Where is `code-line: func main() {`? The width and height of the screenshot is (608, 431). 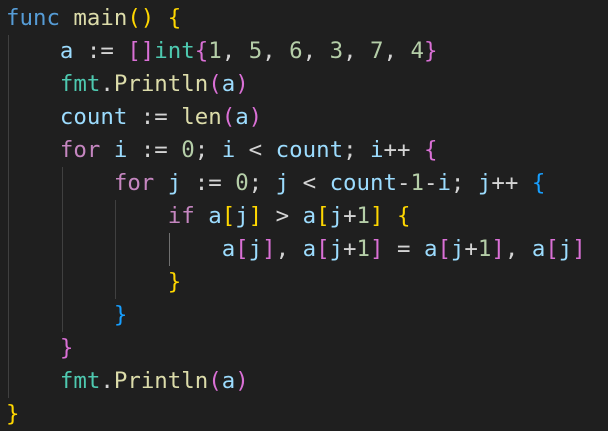
code-line: func main() { is located at coordinates (93, 18).